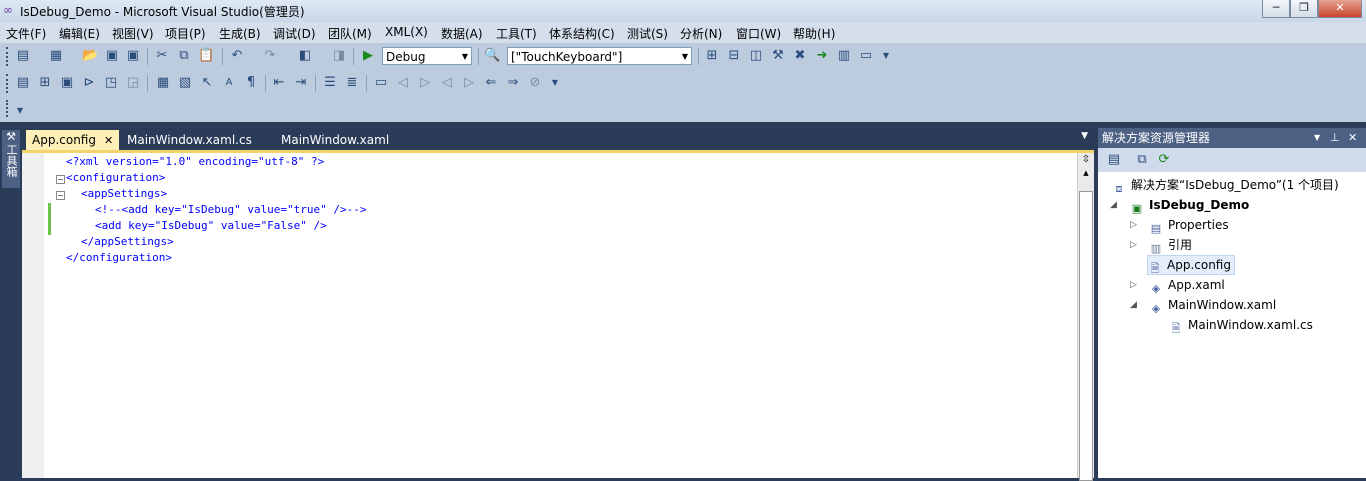 This screenshot has width=1366, height=481. What do you see at coordinates (513, 83) in the screenshot?
I see `next-bookmark-document-icon: ⇒` at bounding box center [513, 83].